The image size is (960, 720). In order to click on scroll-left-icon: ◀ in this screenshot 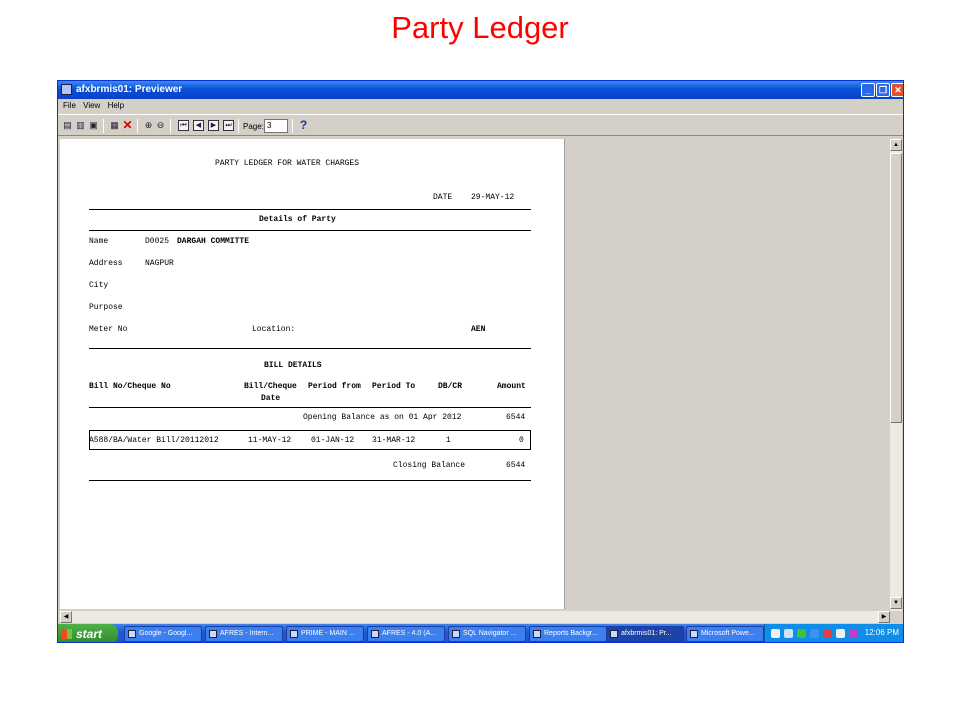, I will do `click(66, 617)`.